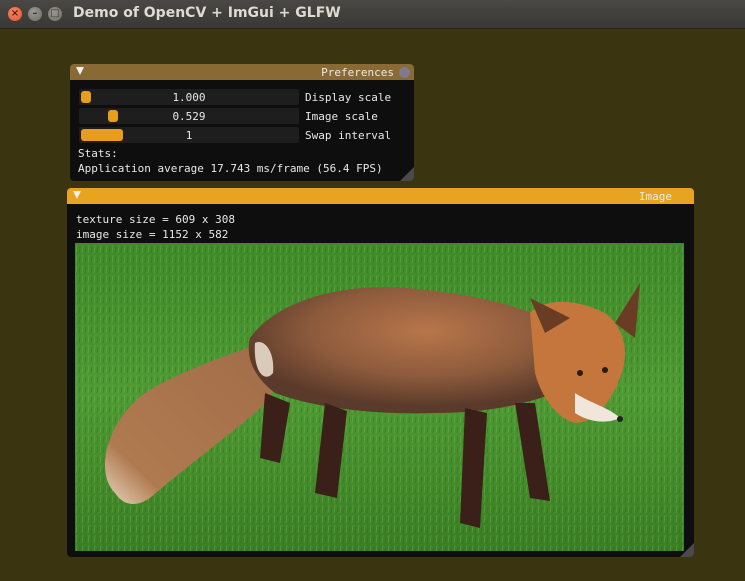 Image resolution: width=745 pixels, height=581 pixels. I want to click on slider-value: 1.000, so click(189, 97).